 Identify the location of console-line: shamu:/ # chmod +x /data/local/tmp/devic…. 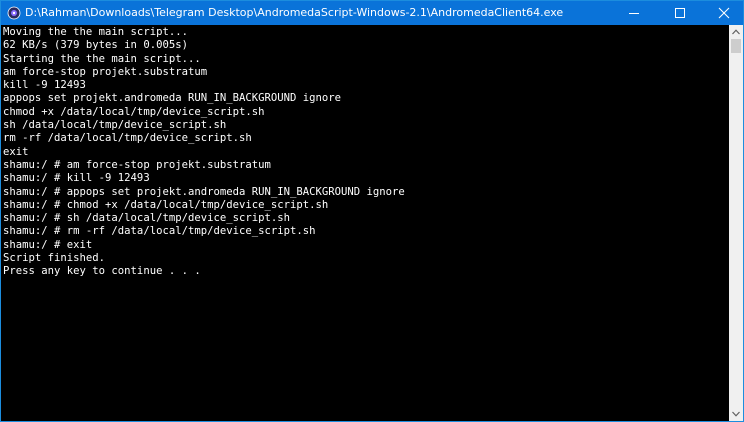
(166, 204).